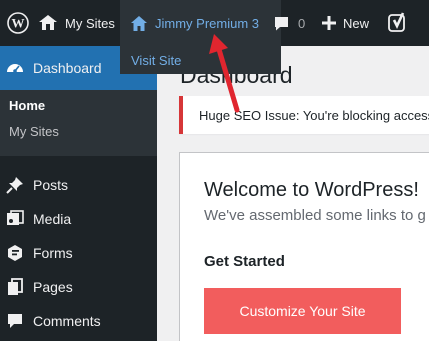 This screenshot has height=341, width=429. What do you see at coordinates (78, 253) in the screenshot?
I see `sidebar-item-forms: Forms` at bounding box center [78, 253].